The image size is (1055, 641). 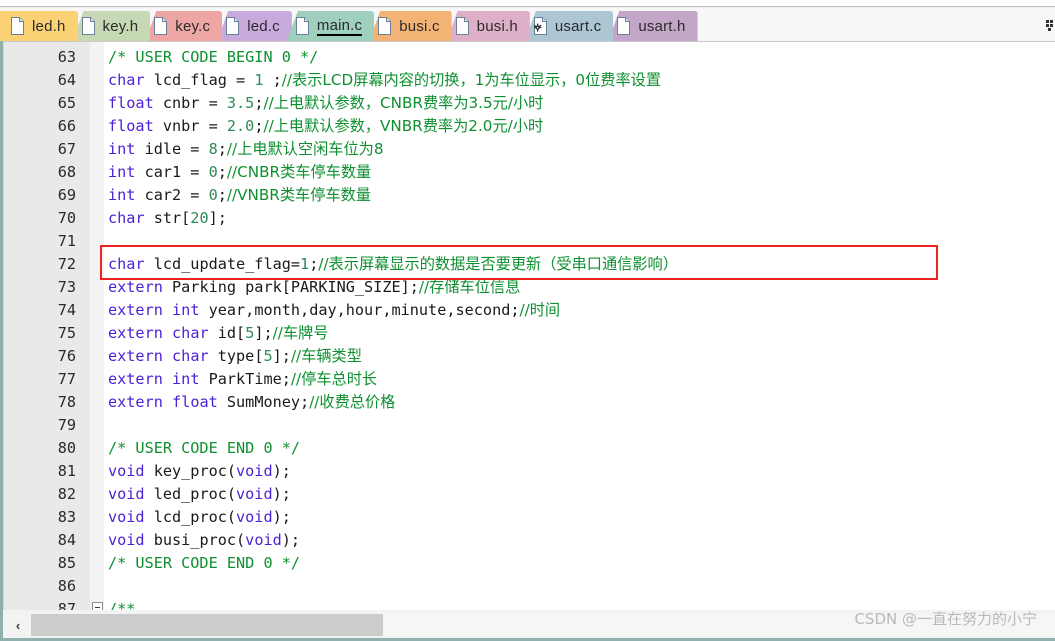 I want to click on code-line: 83 void lcd_proc(void);, so click(x=529, y=517).